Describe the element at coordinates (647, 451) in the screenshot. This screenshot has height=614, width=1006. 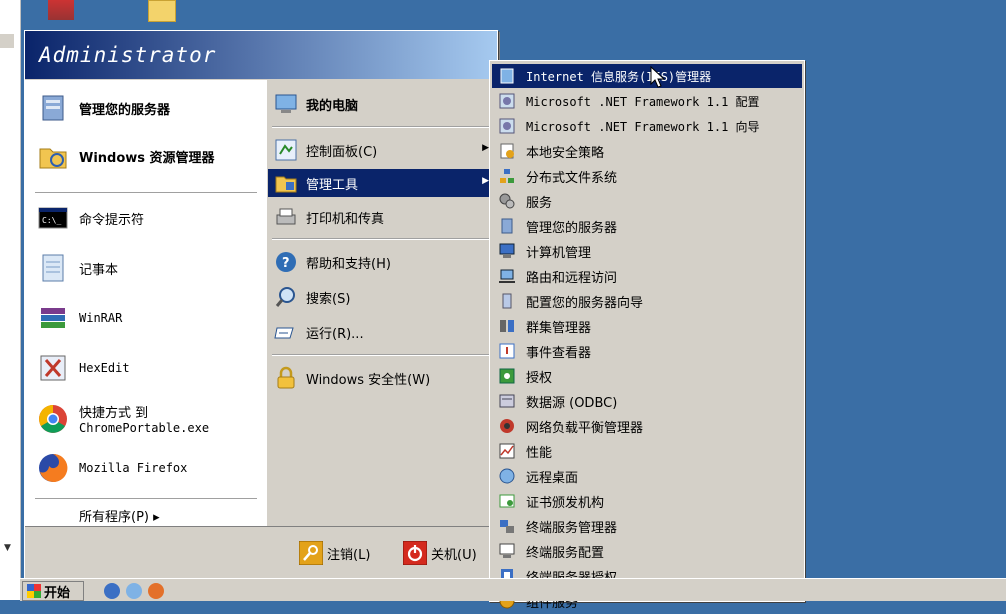
I see `submenu-item-performance: 性能` at that location.